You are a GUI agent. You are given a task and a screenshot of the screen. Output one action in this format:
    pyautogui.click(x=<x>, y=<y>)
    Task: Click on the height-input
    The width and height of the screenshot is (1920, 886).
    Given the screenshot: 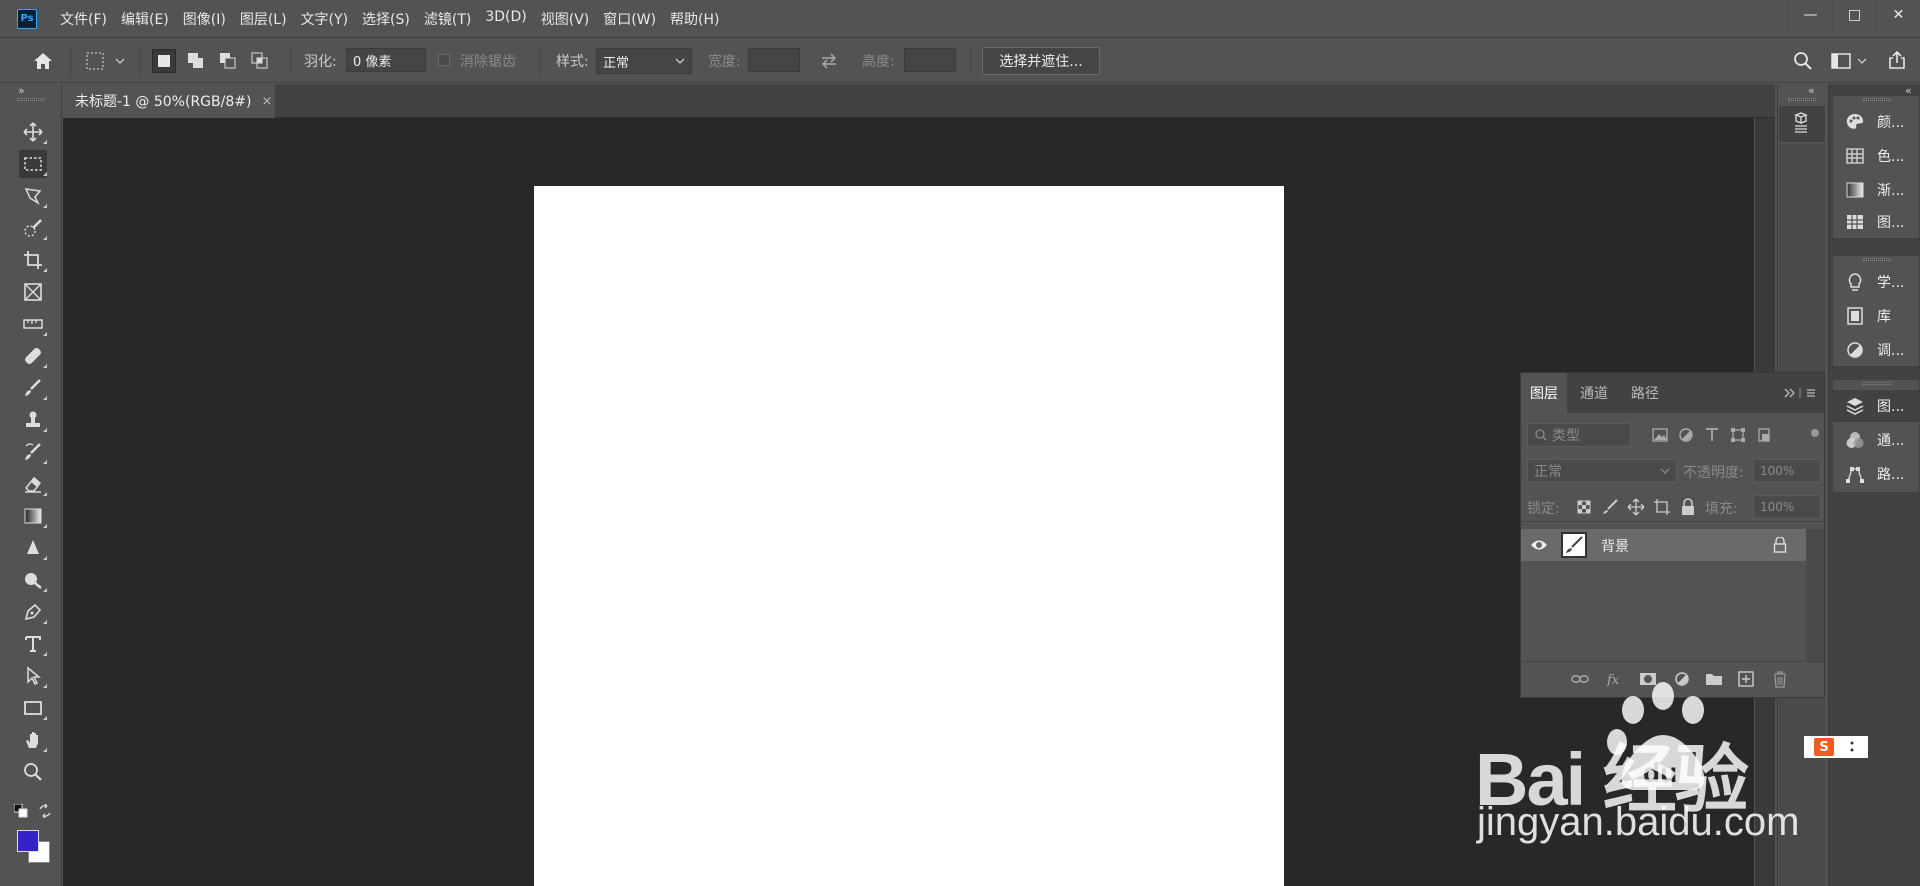 What is the action you would take?
    pyautogui.click(x=930, y=60)
    